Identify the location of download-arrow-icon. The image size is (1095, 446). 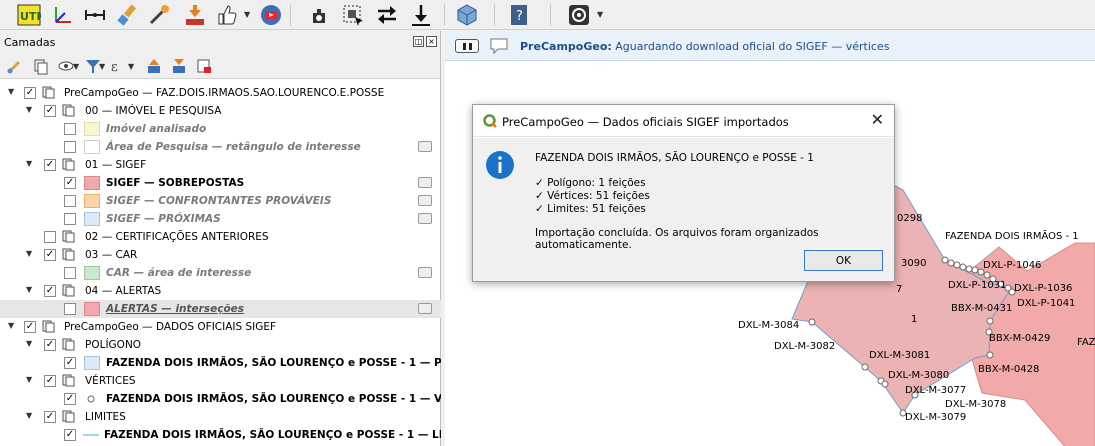
(421, 15).